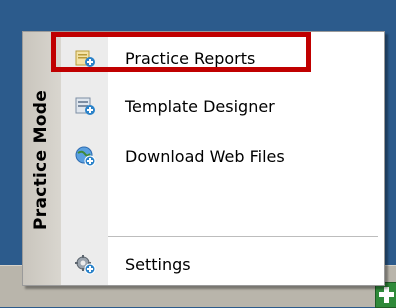 This screenshot has height=308, width=396. What do you see at coordinates (41, 159) in the screenshot?
I see `menu-sidebar-title: Practice Mode` at bounding box center [41, 159].